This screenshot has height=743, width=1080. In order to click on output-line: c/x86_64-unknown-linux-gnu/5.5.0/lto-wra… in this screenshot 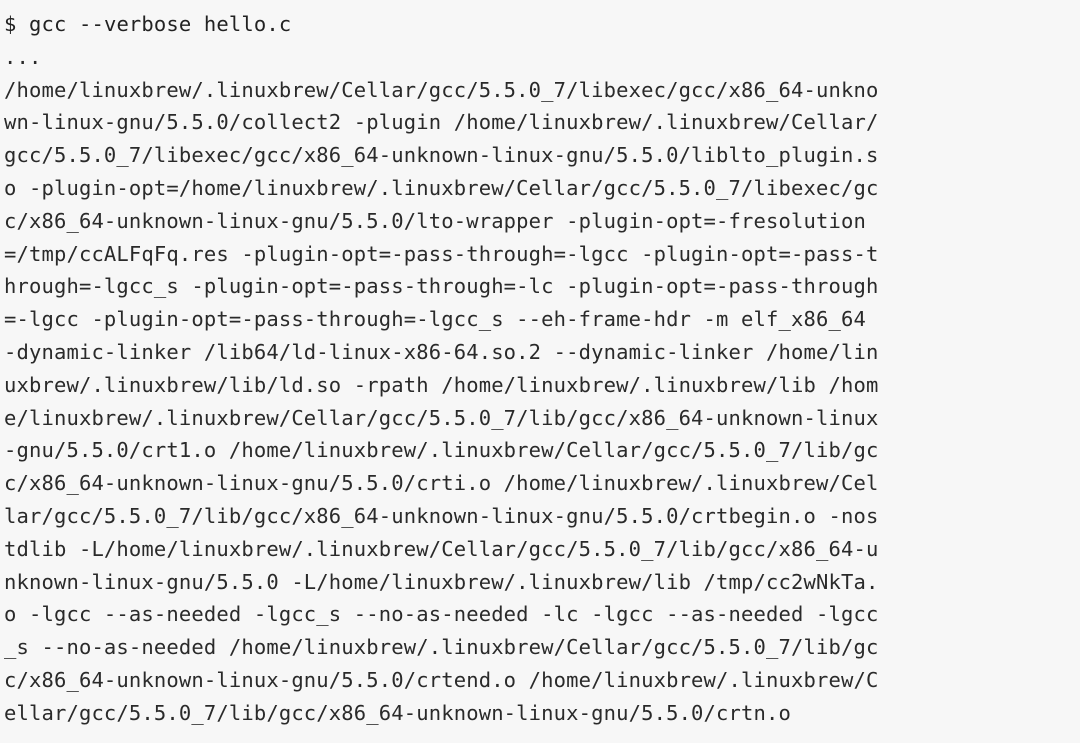, I will do `click(435, 220)`.